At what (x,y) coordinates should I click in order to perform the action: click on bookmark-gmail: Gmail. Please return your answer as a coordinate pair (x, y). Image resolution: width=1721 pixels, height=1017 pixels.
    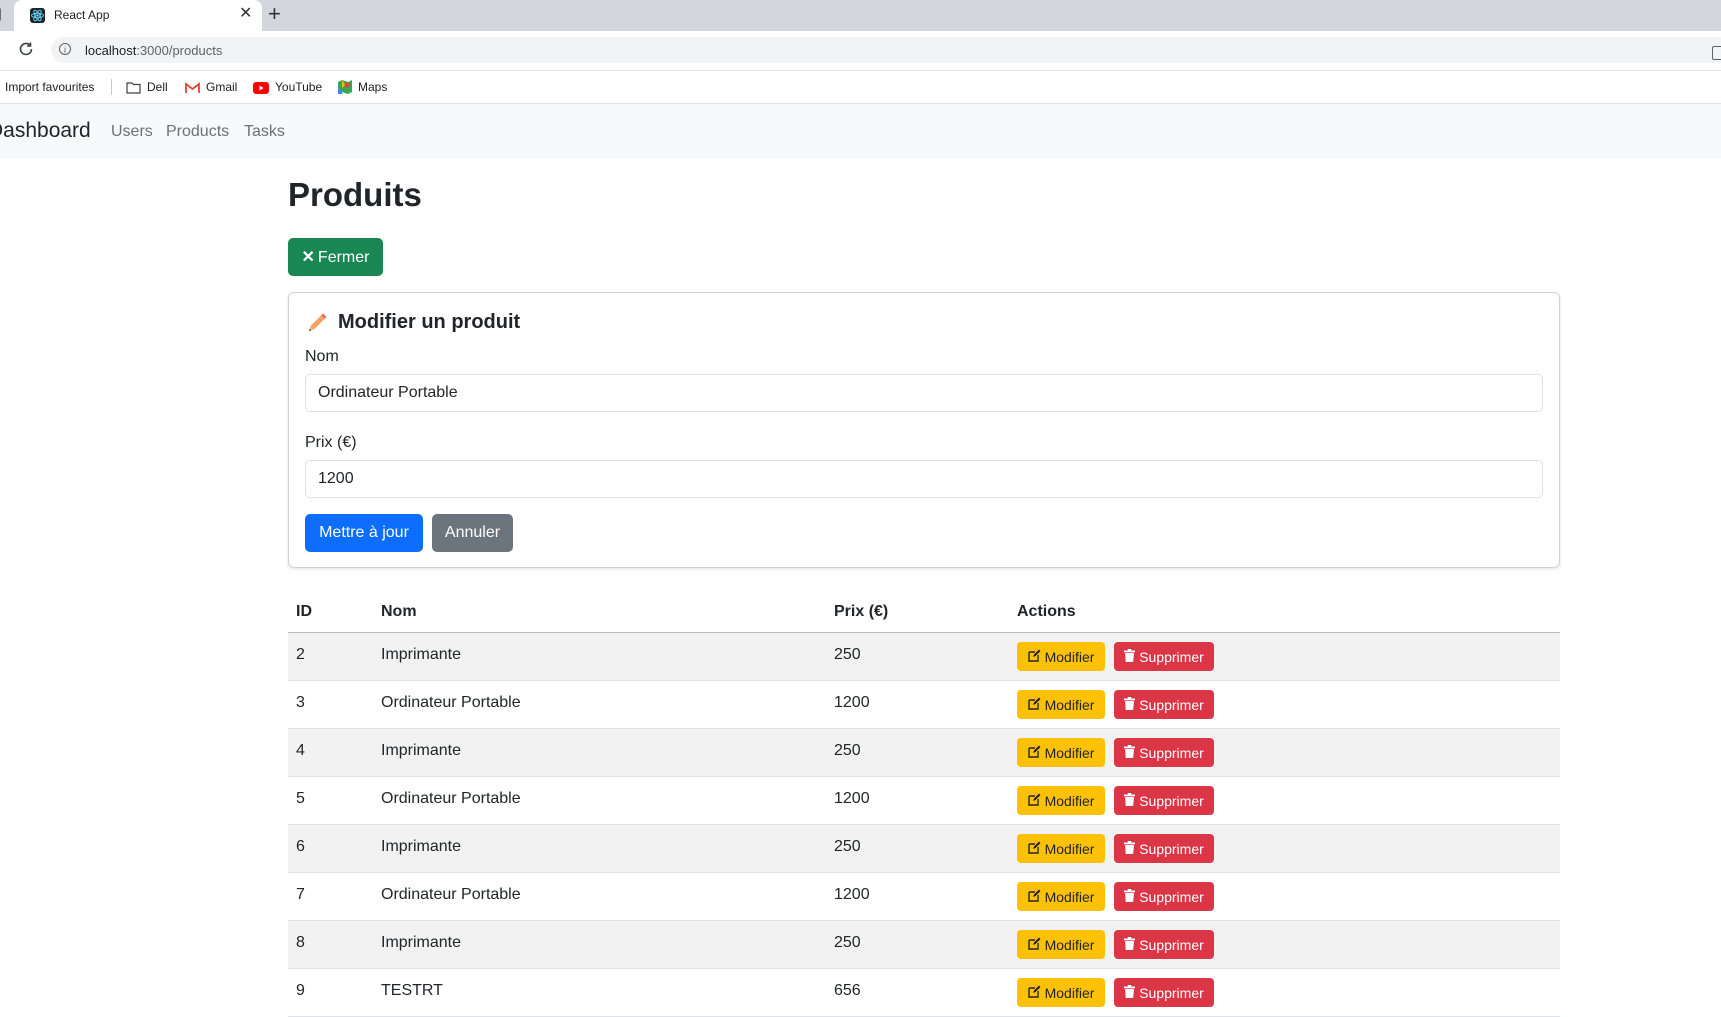
    Looking at the image, I should click on (211, 87).